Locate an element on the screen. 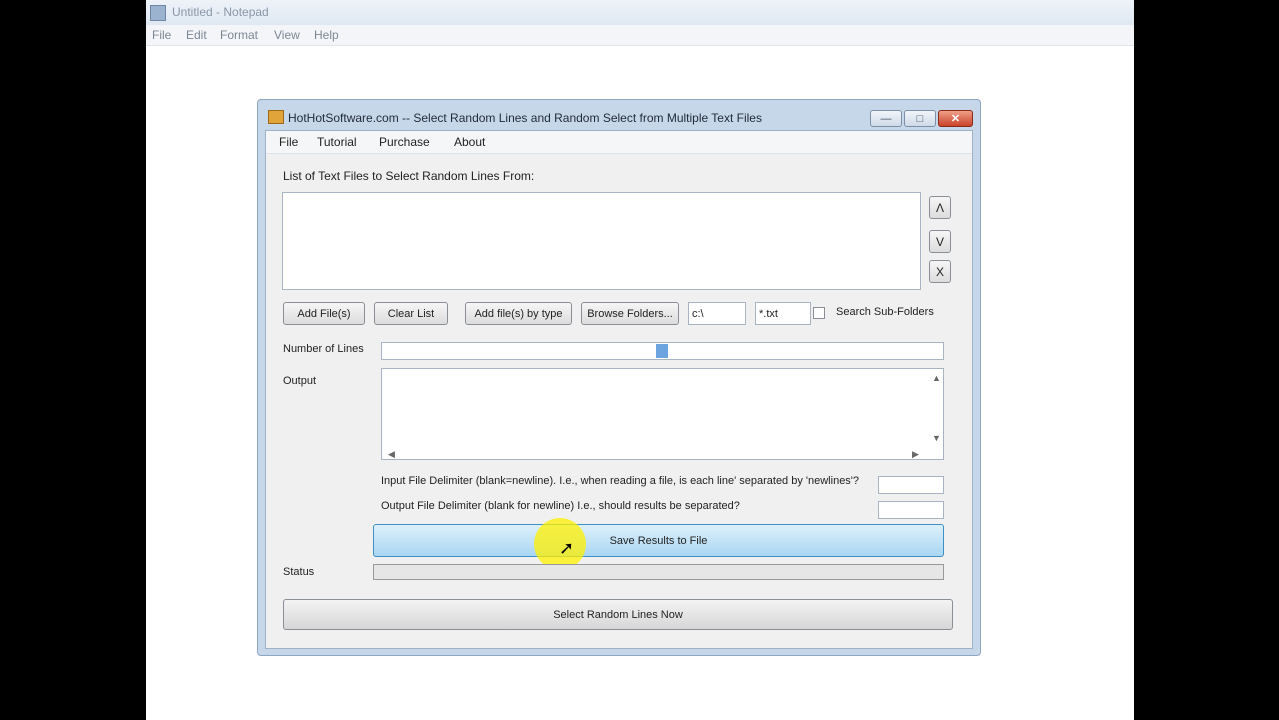  add-files-by-type-button: Add file(s) by type is located at coordinates (518, 313).